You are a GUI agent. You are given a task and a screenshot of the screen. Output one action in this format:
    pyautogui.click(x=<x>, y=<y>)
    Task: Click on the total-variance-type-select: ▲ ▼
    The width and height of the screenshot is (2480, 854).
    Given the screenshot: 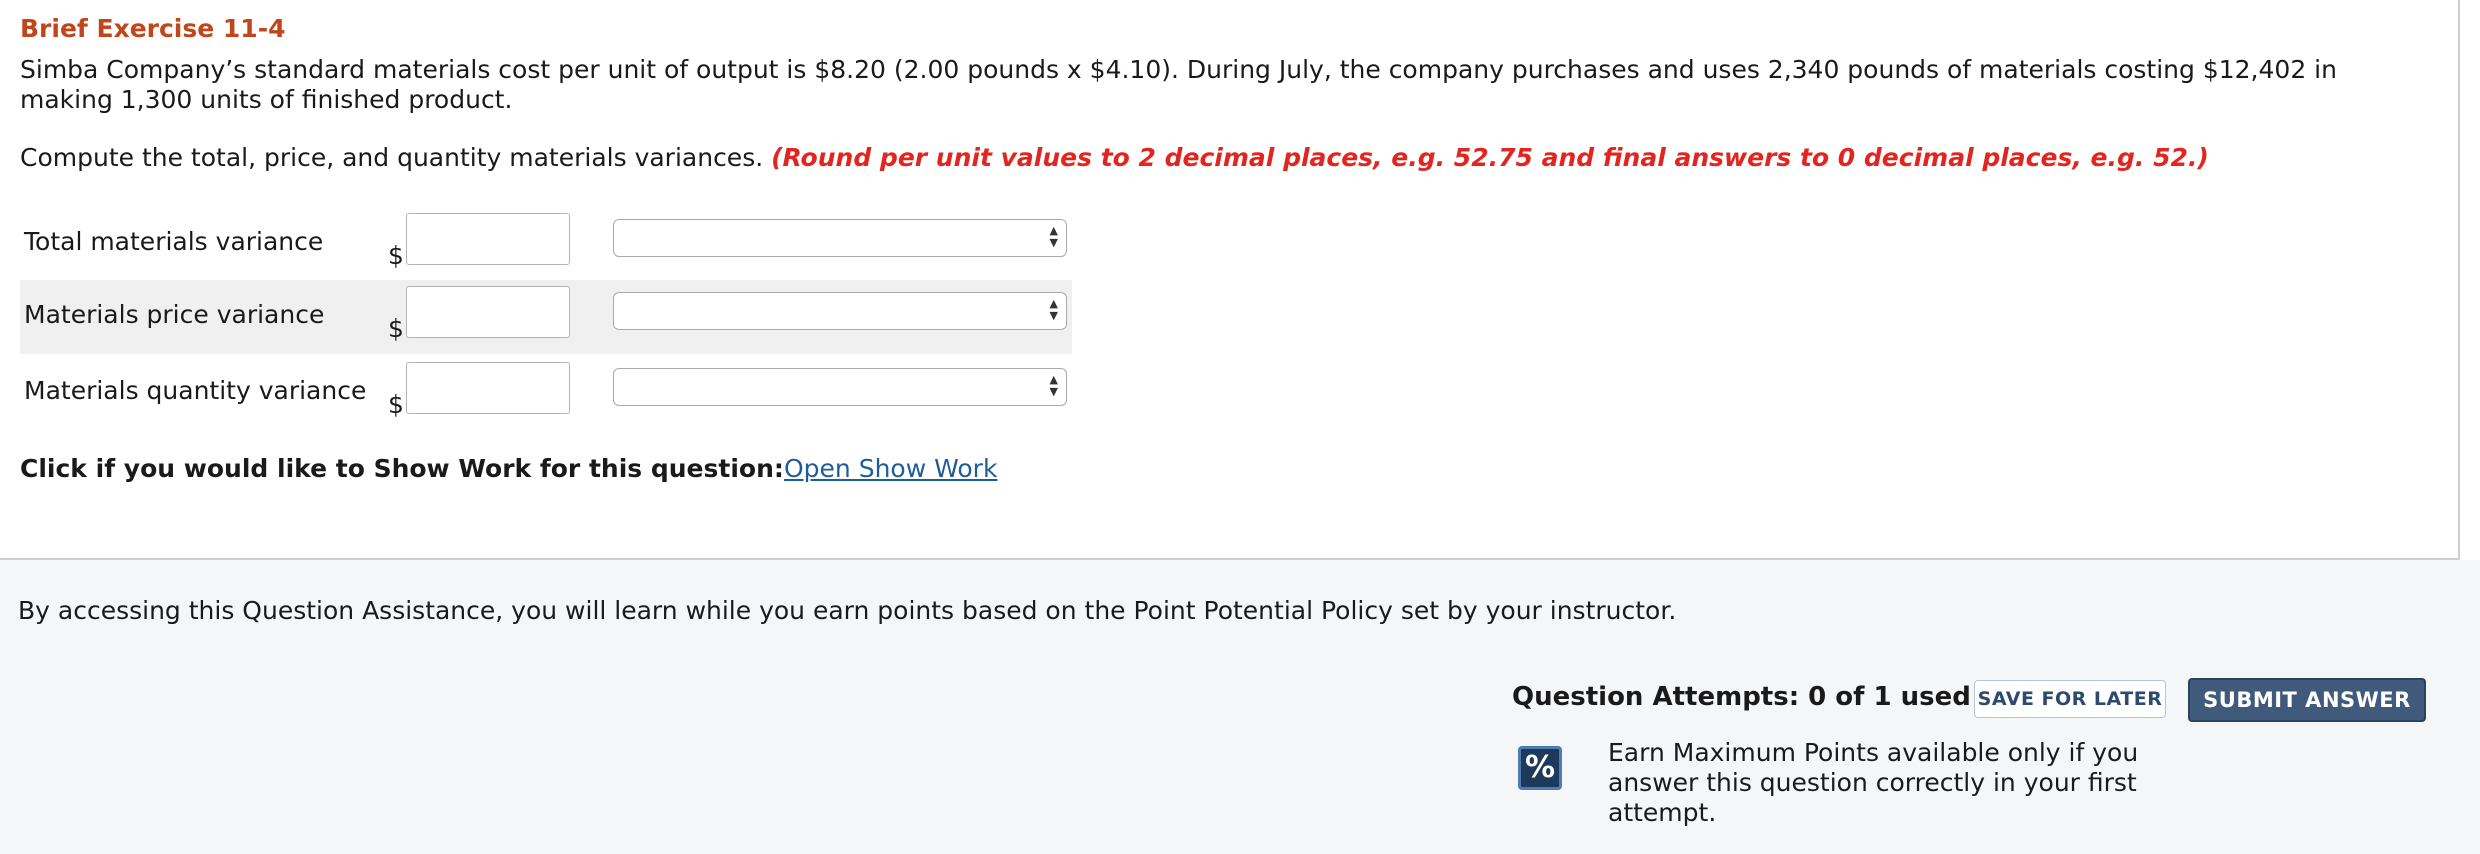 What is the action you would take?
    pyautogui.click(x=840, y=238)
    